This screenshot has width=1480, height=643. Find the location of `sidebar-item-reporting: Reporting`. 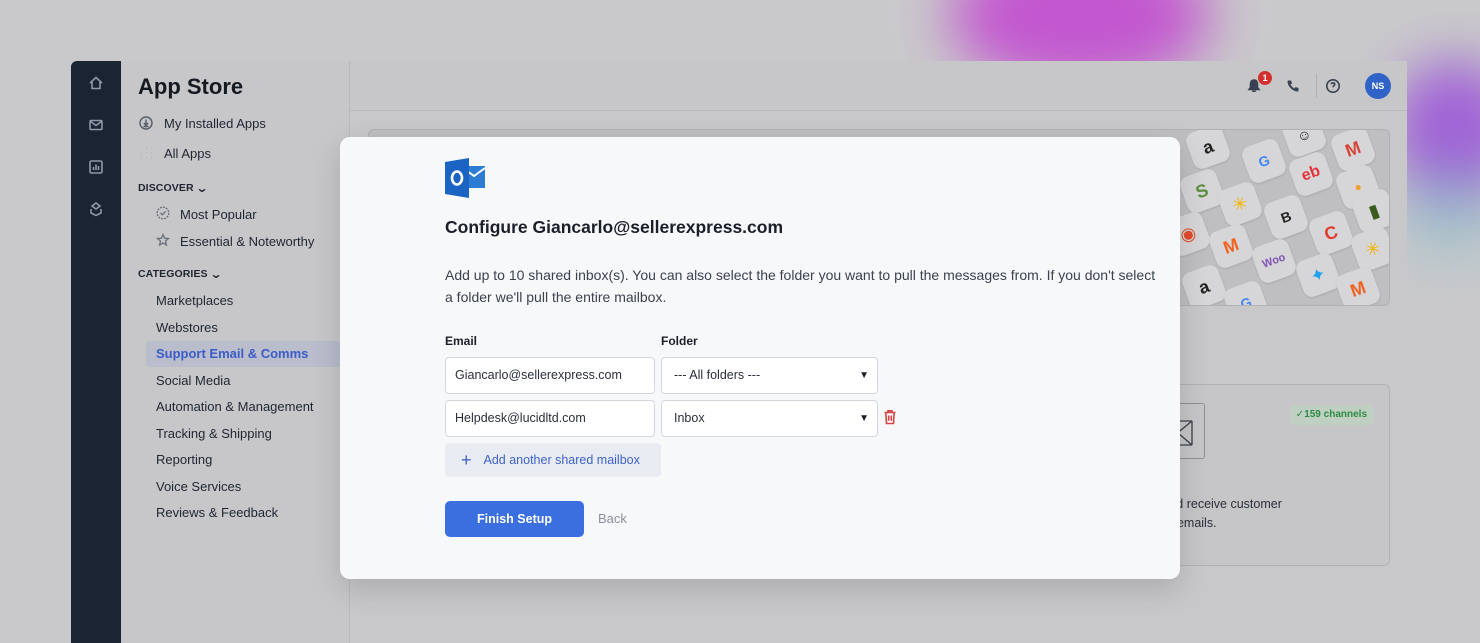

sidebar-item-reporting: Reporting is located at coordinates (184, 459).